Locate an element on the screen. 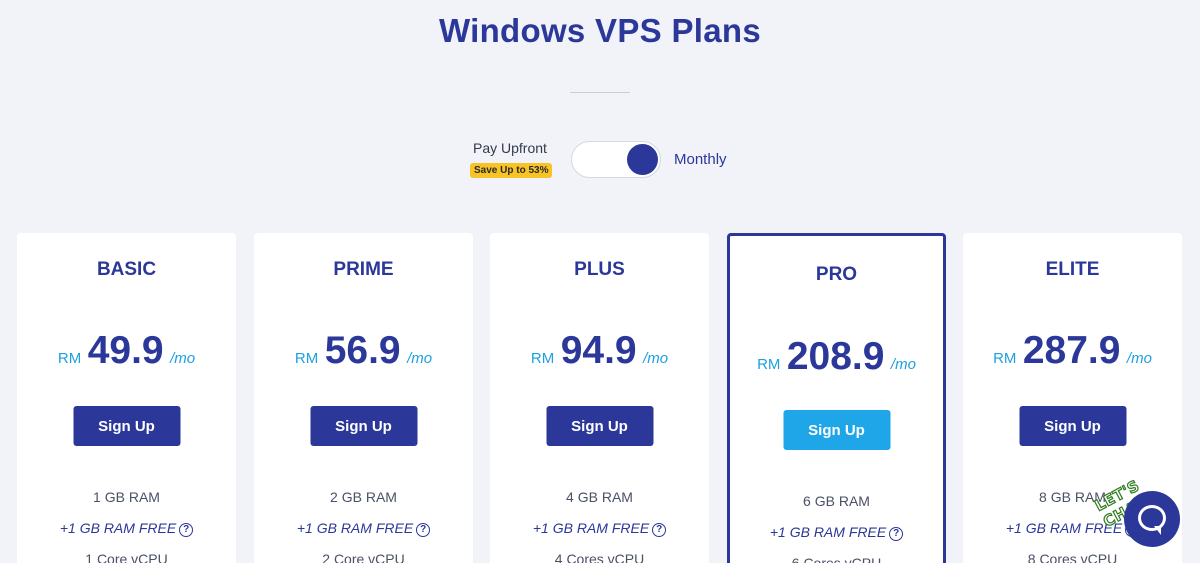 This screenshot has height=563, width=1200. title-divider is located at coordinates (600, 92).